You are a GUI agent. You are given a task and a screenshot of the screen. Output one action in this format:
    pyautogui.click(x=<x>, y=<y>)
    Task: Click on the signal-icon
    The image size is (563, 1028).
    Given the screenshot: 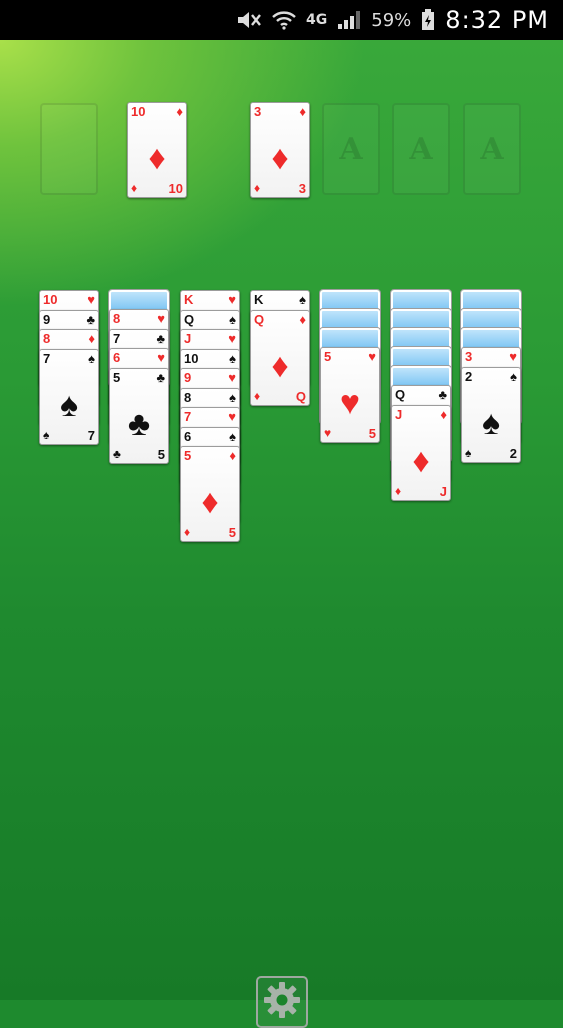 What is the action you would take?
    pyautogui.click(x=349, y=20)
    